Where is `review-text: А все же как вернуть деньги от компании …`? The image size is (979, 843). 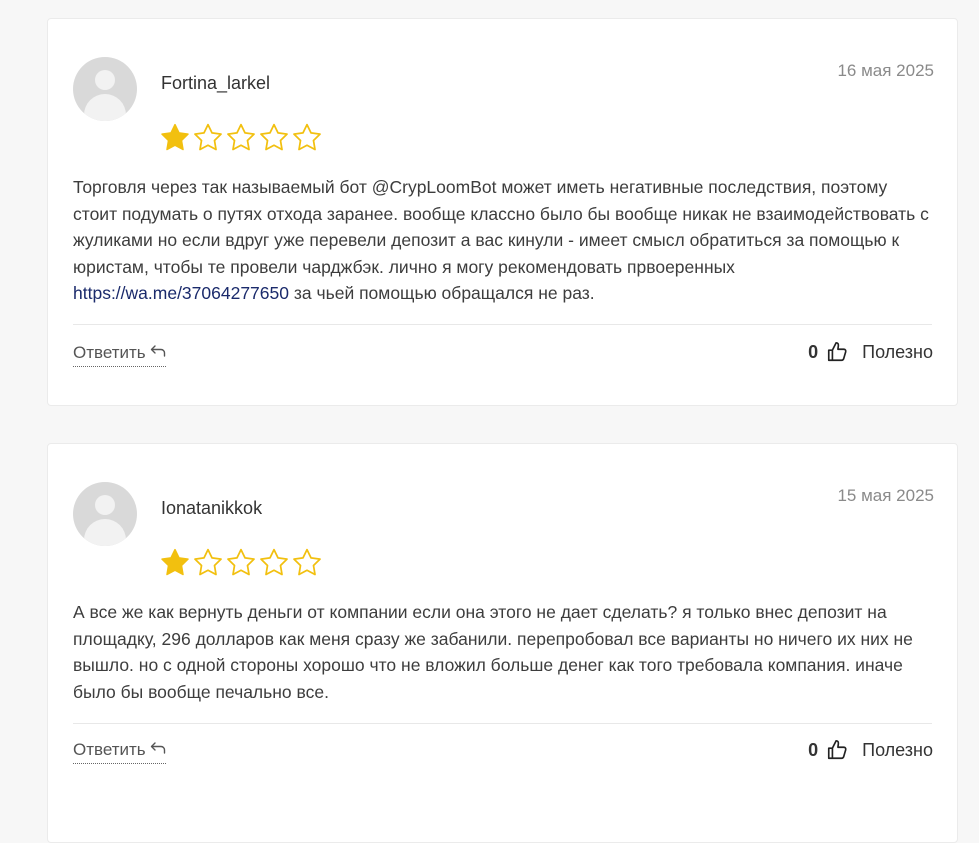
review-text: А все же как вернуть деньги от компании … is located at coordinates (504, 652).